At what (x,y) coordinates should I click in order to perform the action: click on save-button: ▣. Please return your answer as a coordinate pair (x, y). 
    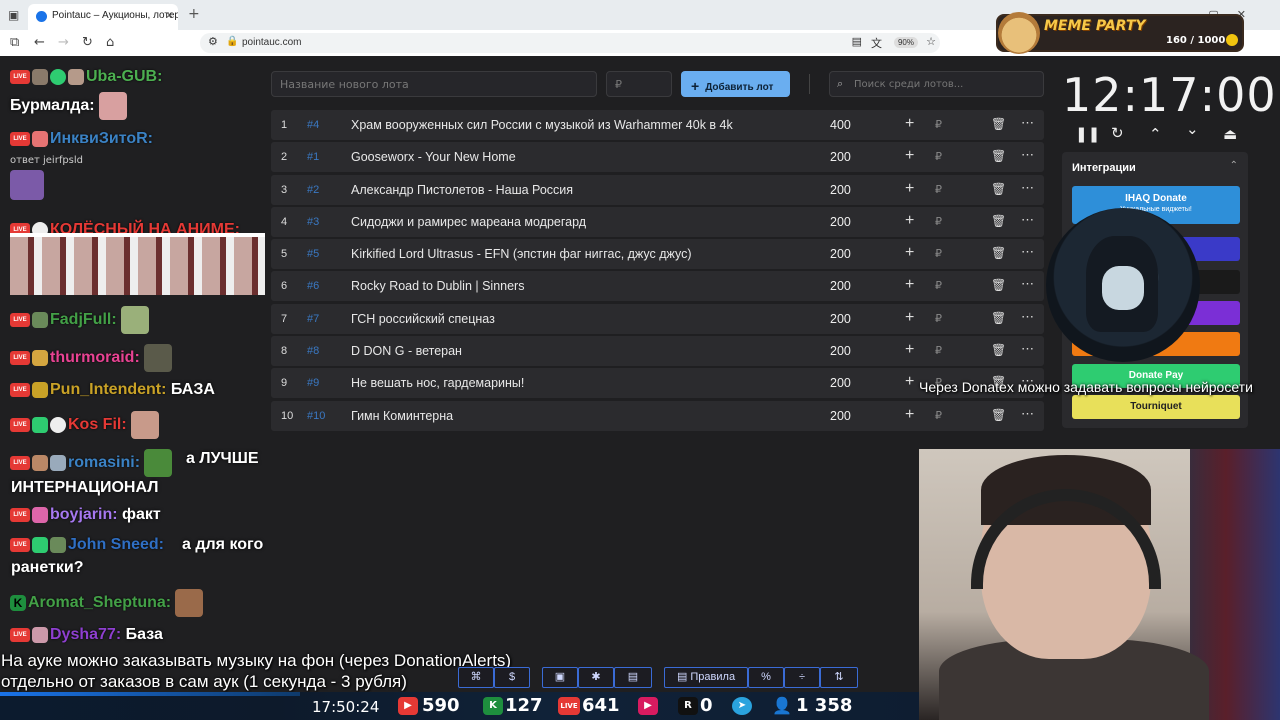
    Looking at the image, I should click on (560, 677).